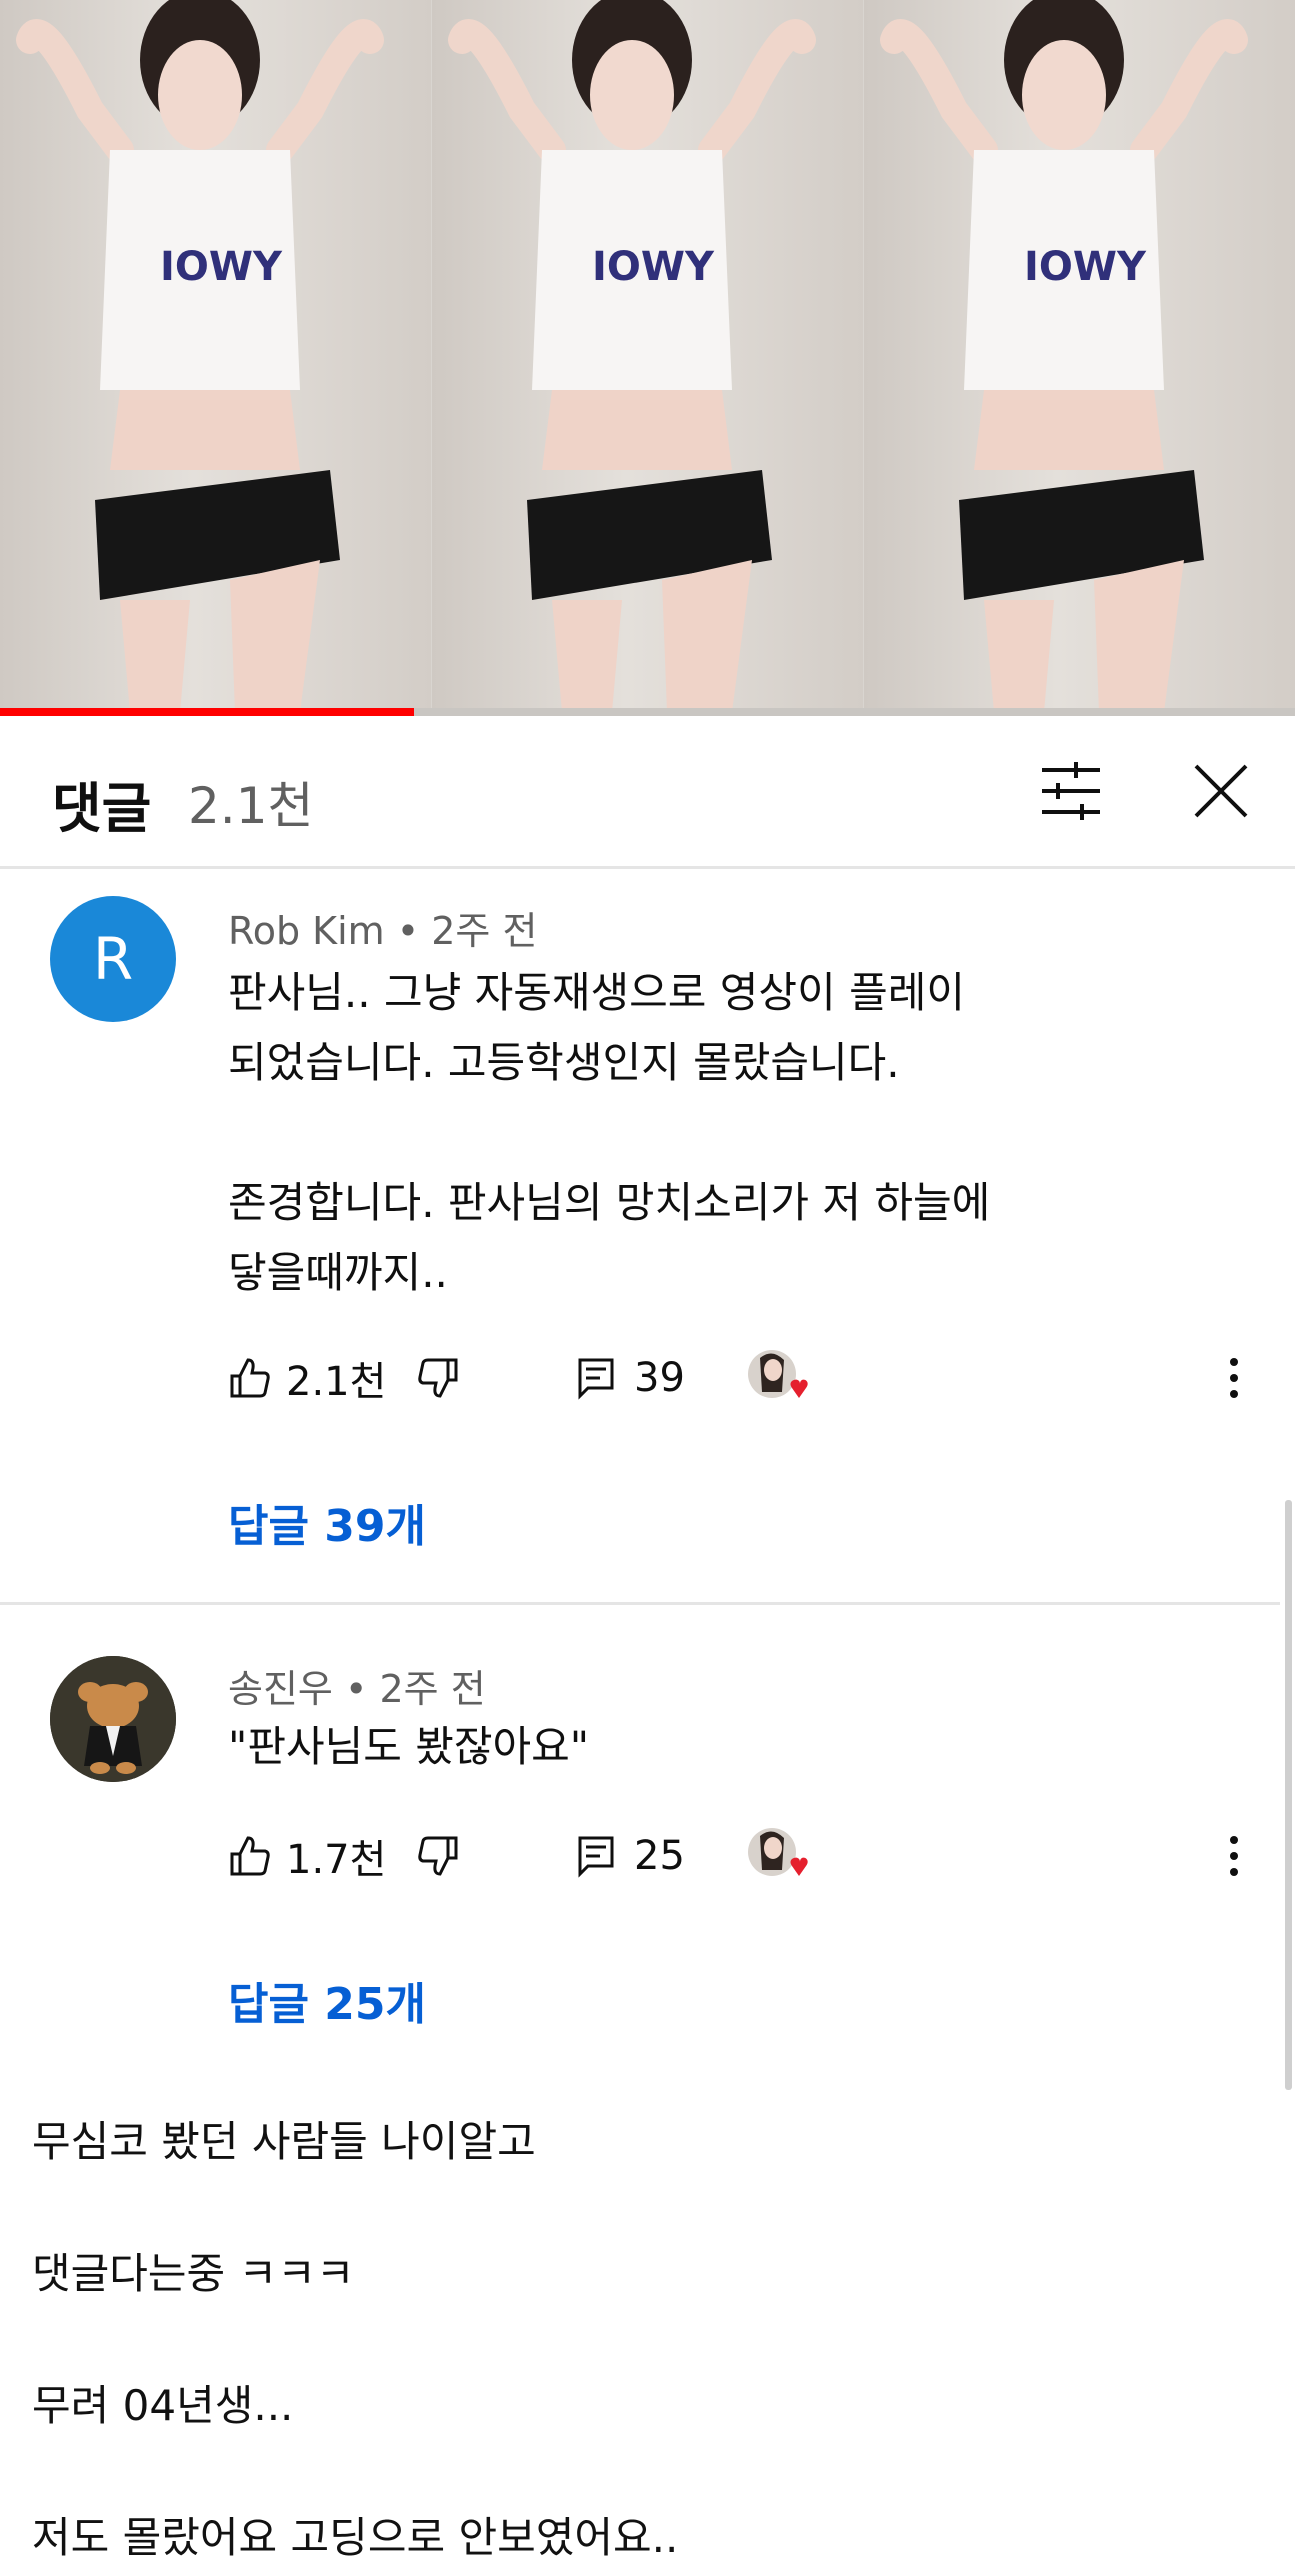  What do you see at coordinates (102, 808) in the screenshot?
I see `comments-title: 댓글` at bounding box center [102, 808].